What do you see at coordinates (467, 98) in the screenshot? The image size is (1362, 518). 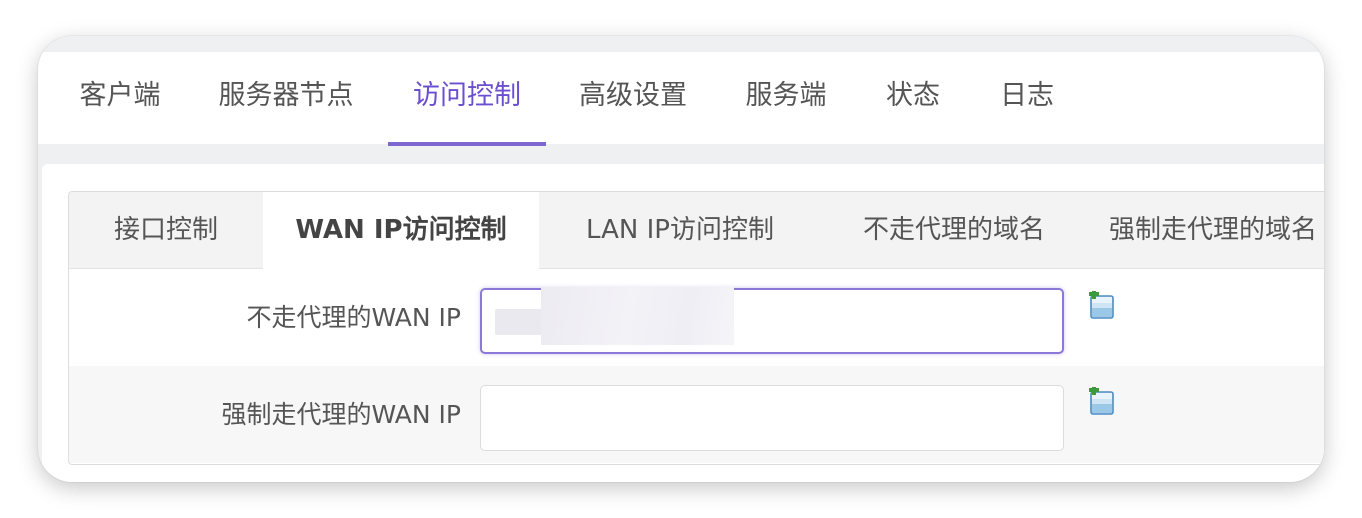 I see `tab-access-control: 访问控制` at bounding box center [467, 98].